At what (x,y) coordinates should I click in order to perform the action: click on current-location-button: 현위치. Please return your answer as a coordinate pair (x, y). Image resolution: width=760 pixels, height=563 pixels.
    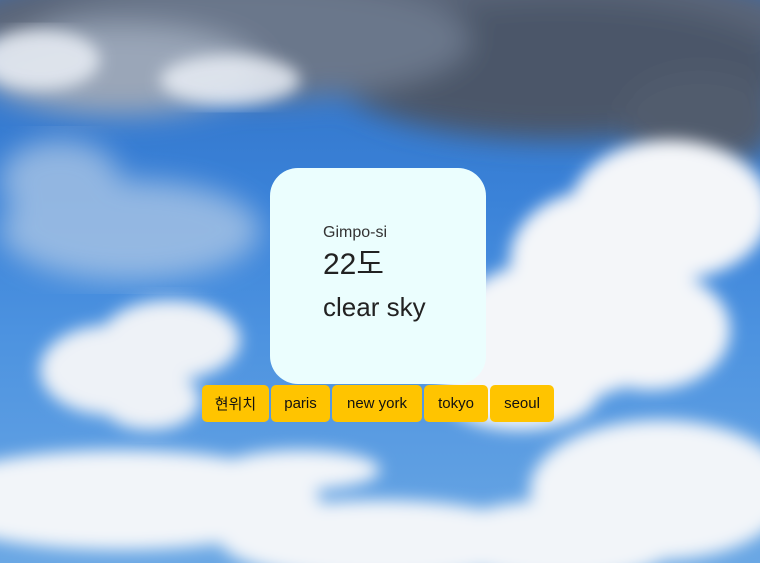
    Looking at the image, I should click on (235, 403).